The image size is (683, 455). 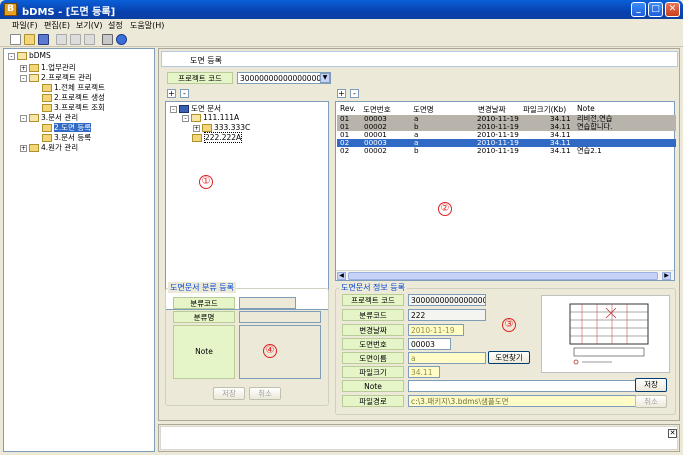 I want to click on maximize-button: □, so click(x=655, y=9).